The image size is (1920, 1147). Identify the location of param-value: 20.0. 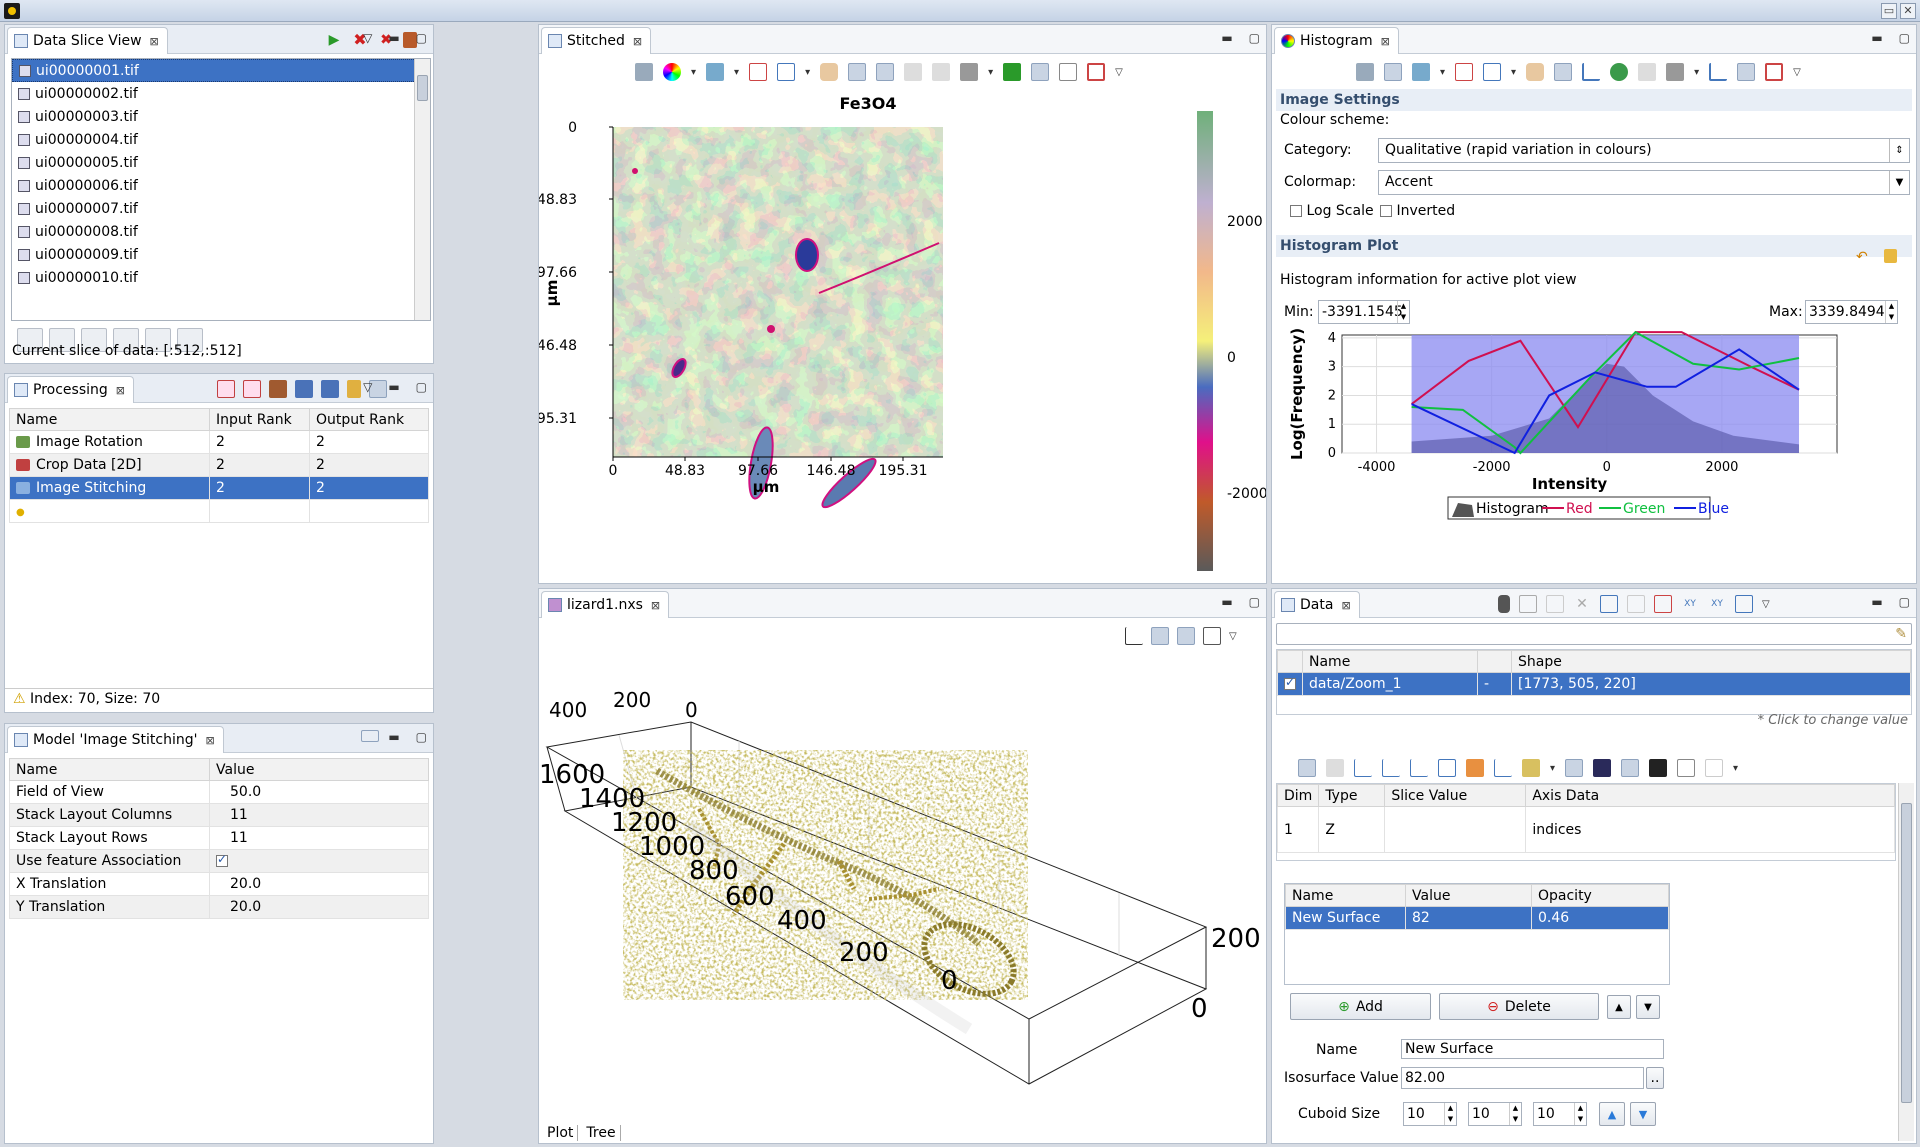
(319, 884).